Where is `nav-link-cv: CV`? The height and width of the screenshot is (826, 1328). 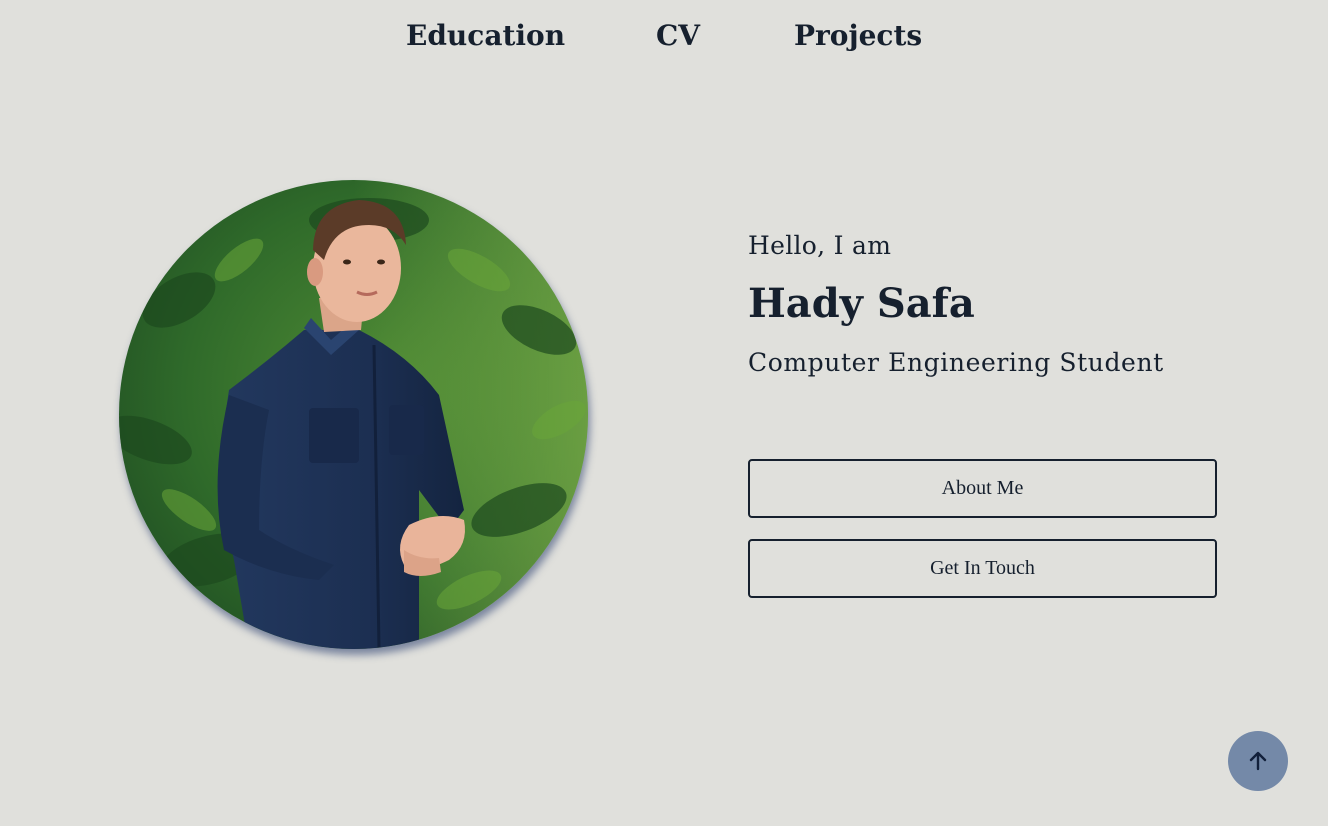
nav-link-cv: CV is located at coordinates (678, 36).